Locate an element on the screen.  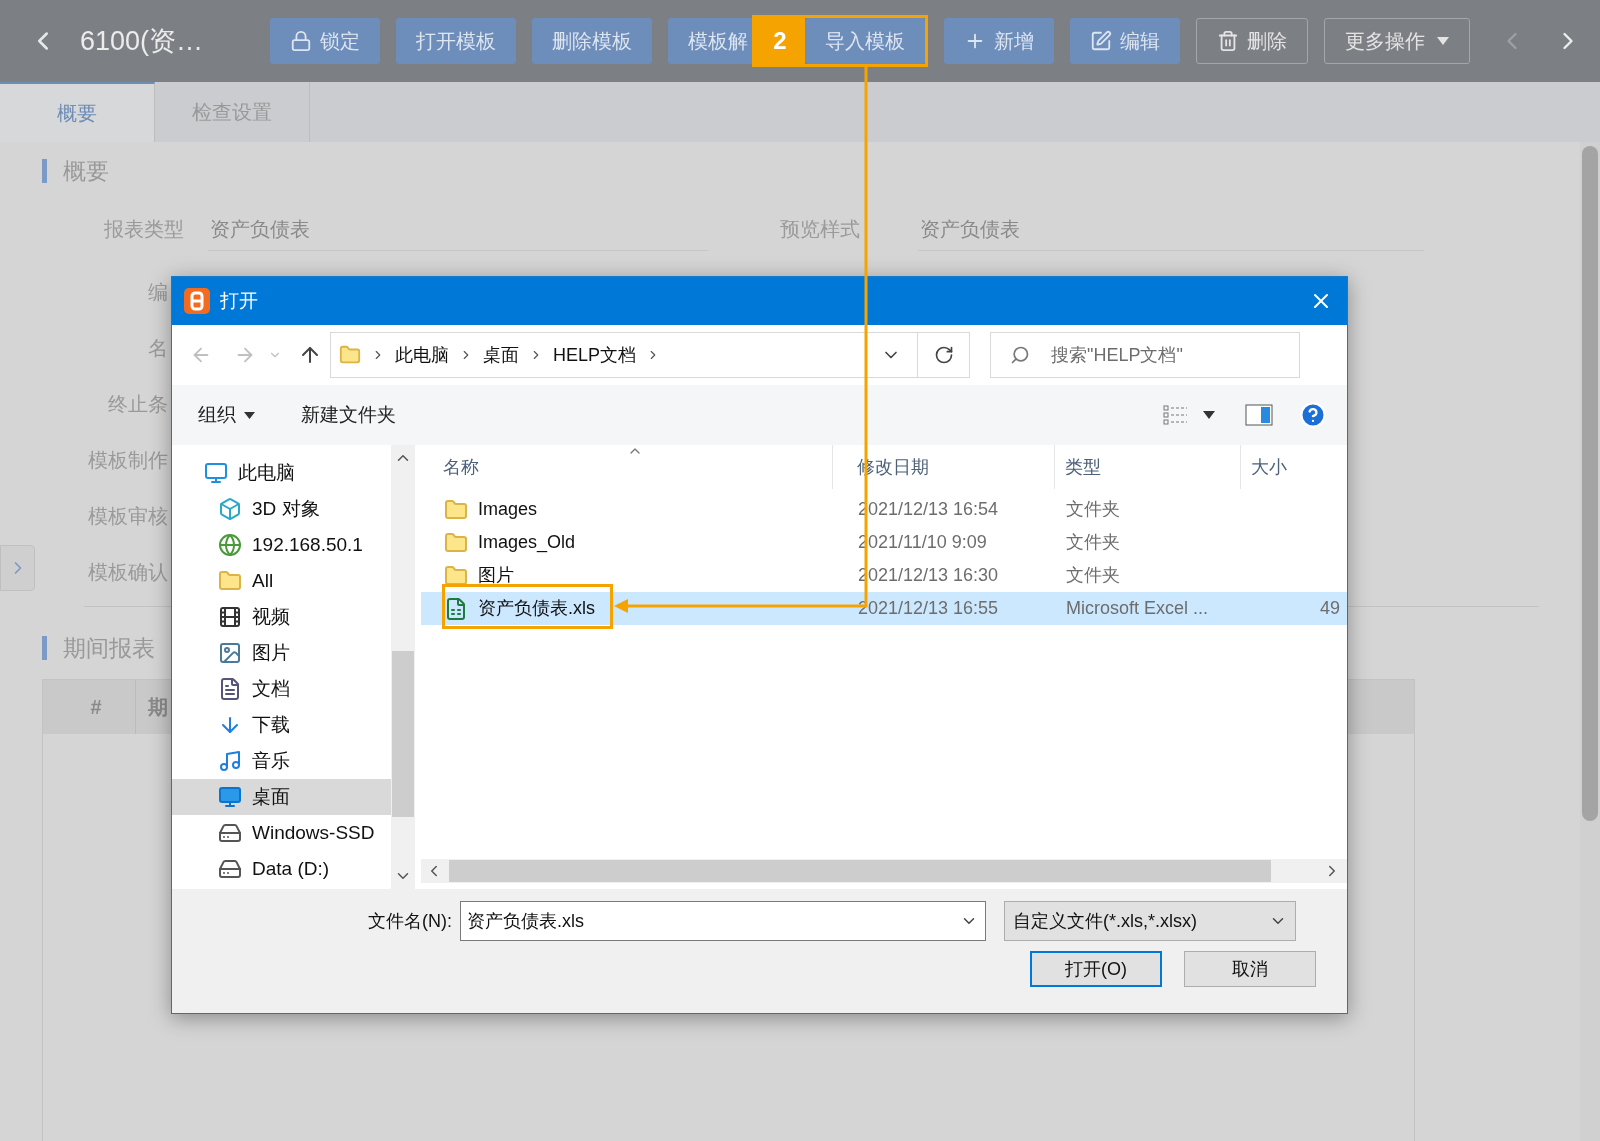
new-folder-button: 新建文件夹 is located at coordinates (348, 415).